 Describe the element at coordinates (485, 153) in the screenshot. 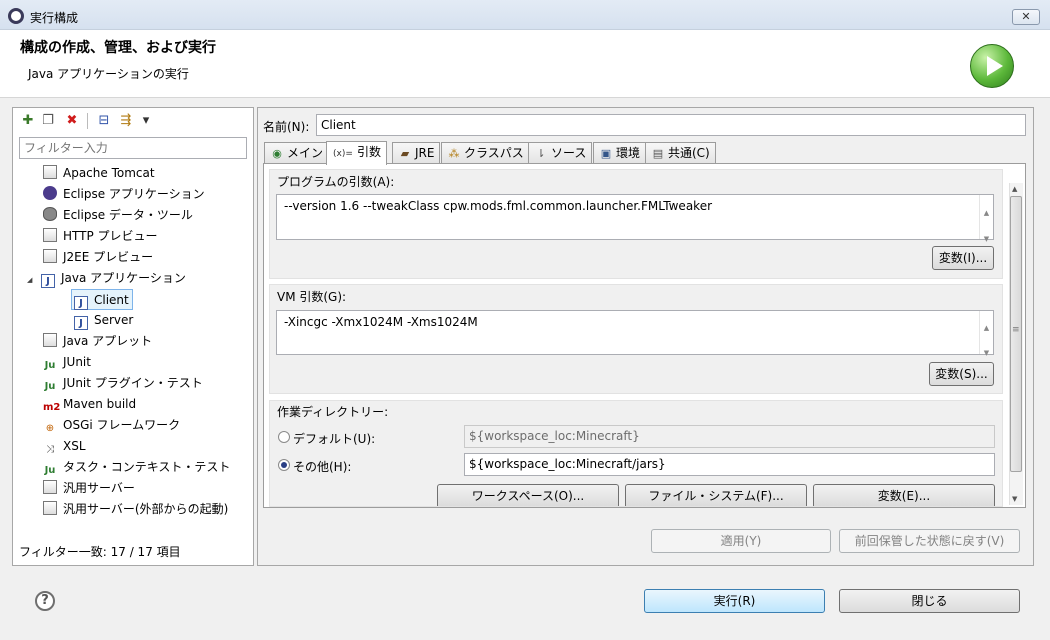

I see `tab-classpath: ⁂ クラスパス` at that location.